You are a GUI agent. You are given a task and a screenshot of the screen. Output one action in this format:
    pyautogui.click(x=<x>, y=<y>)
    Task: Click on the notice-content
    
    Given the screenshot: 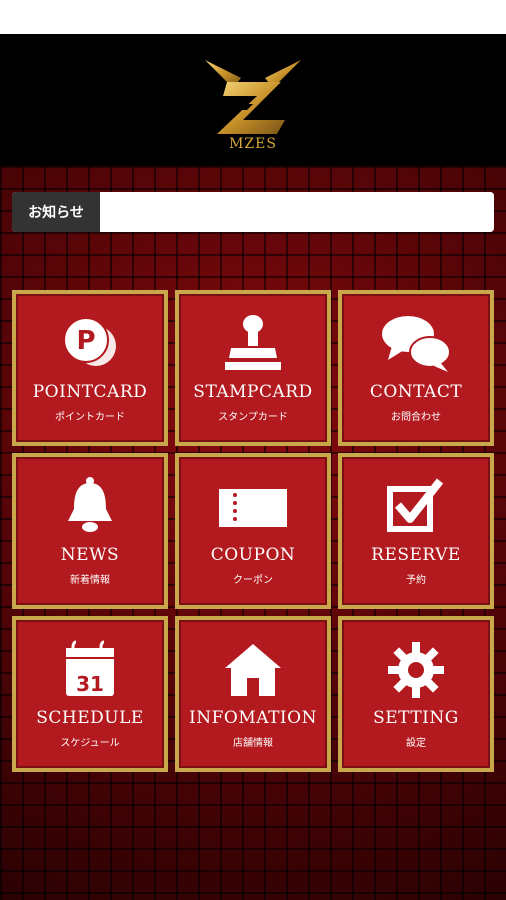 What is the action you would take?
    pyautogui.click(x=297, y=212)
    